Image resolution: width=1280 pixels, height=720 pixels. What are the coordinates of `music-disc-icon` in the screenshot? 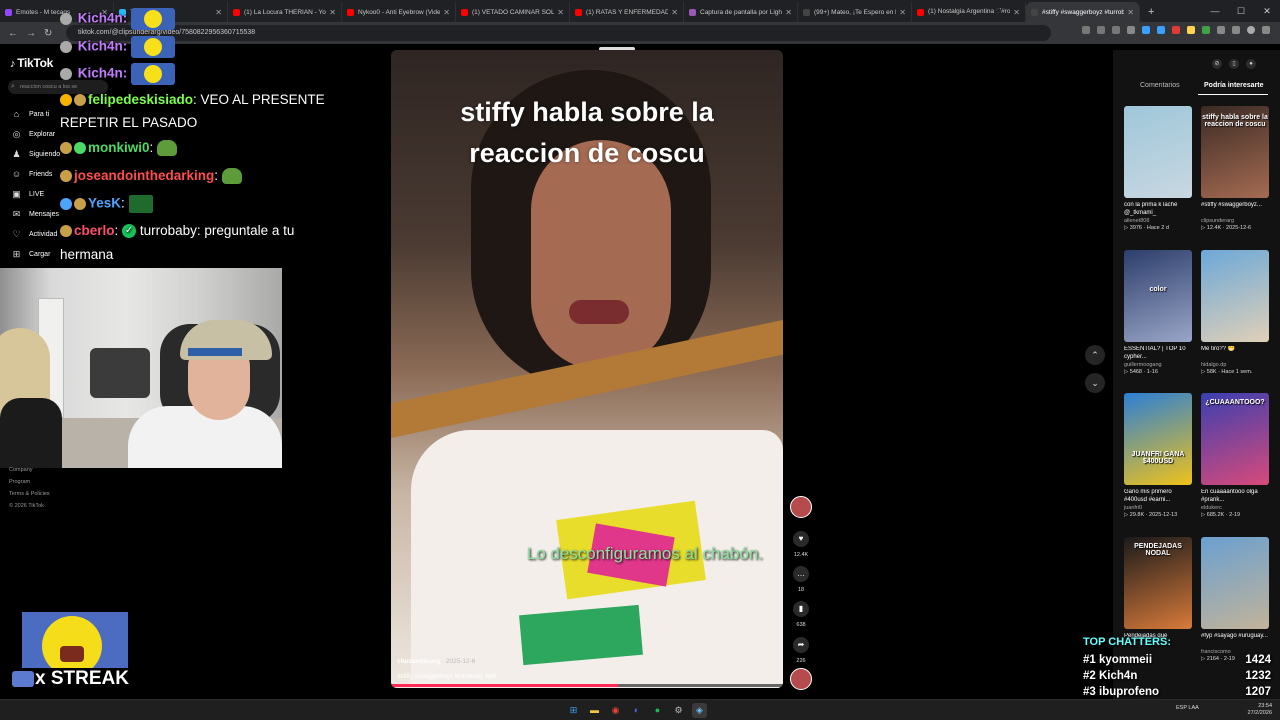 It's located at (801, 679).